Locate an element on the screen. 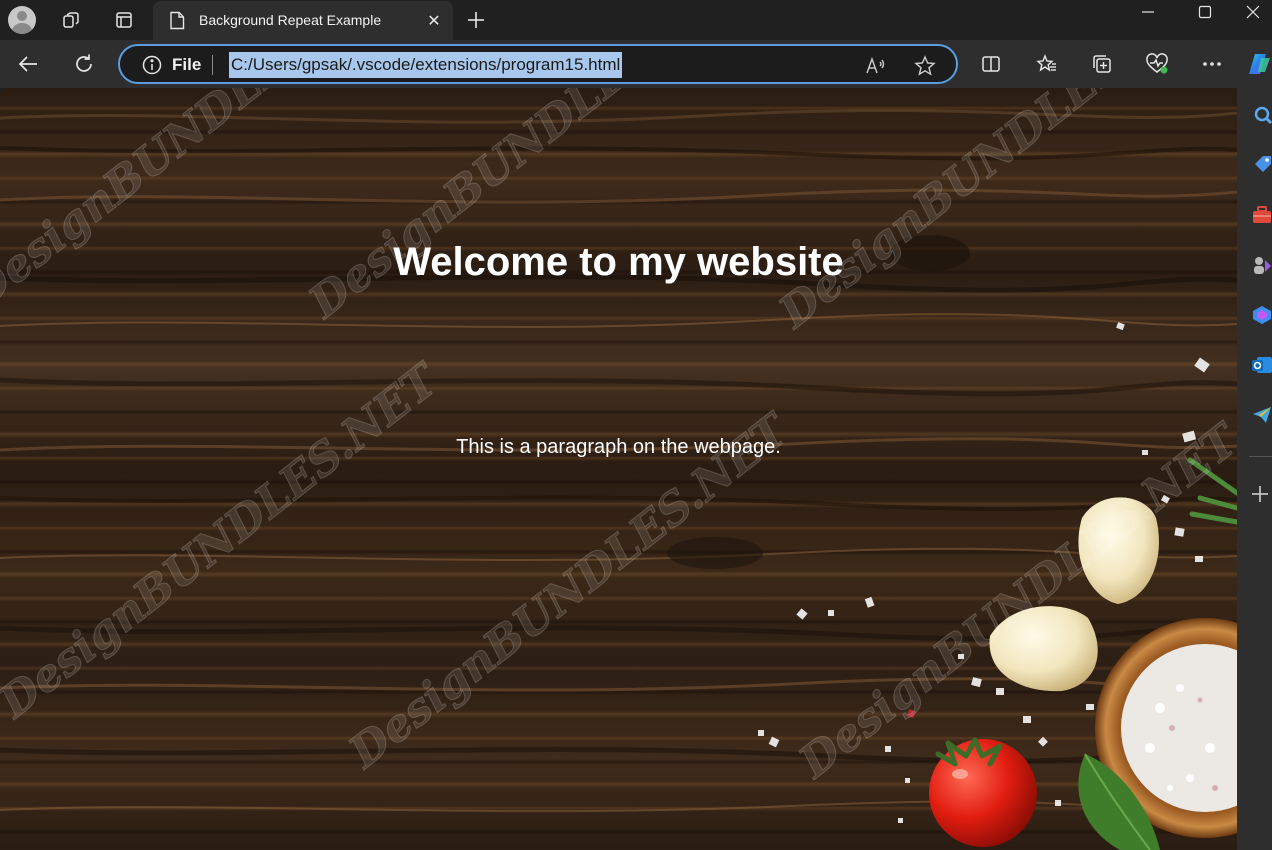  tab-close-icon: ✕ is located at coordinates (434, 21).